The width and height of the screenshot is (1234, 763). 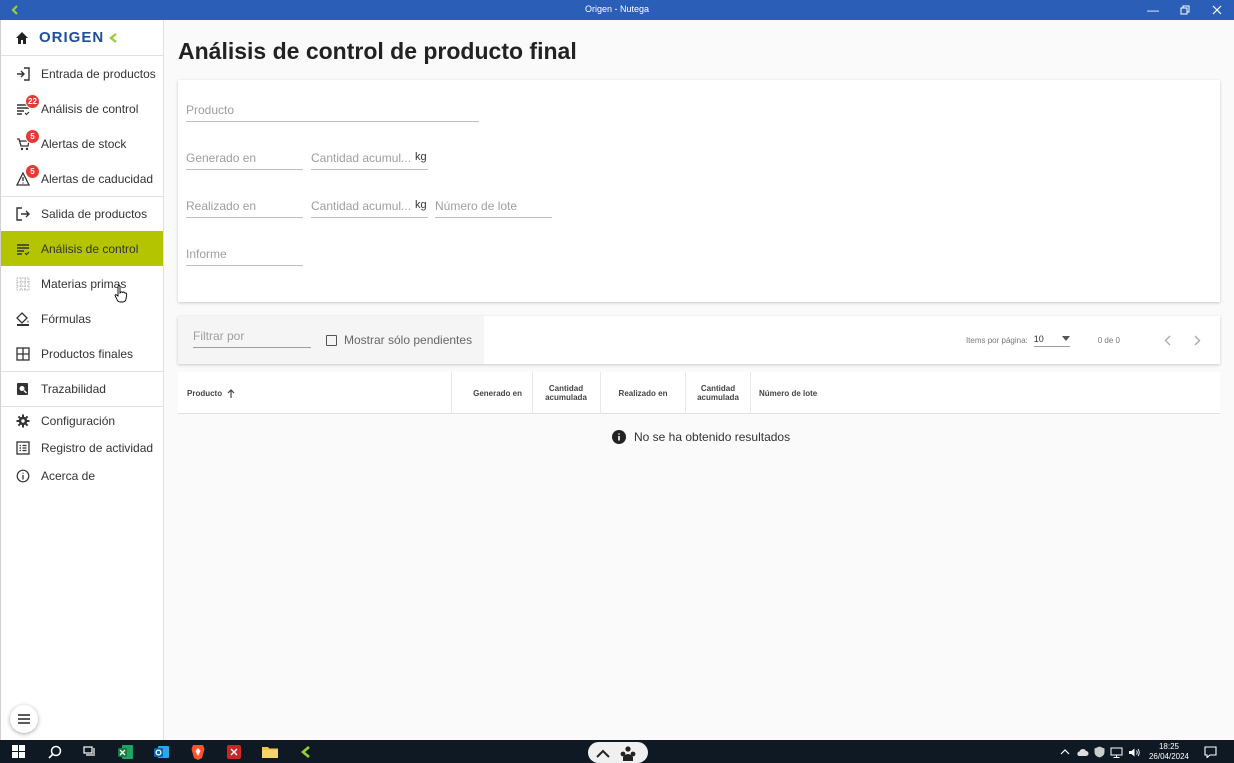 I want to click on chevron-right-icon, so click(x=1197, y=340).